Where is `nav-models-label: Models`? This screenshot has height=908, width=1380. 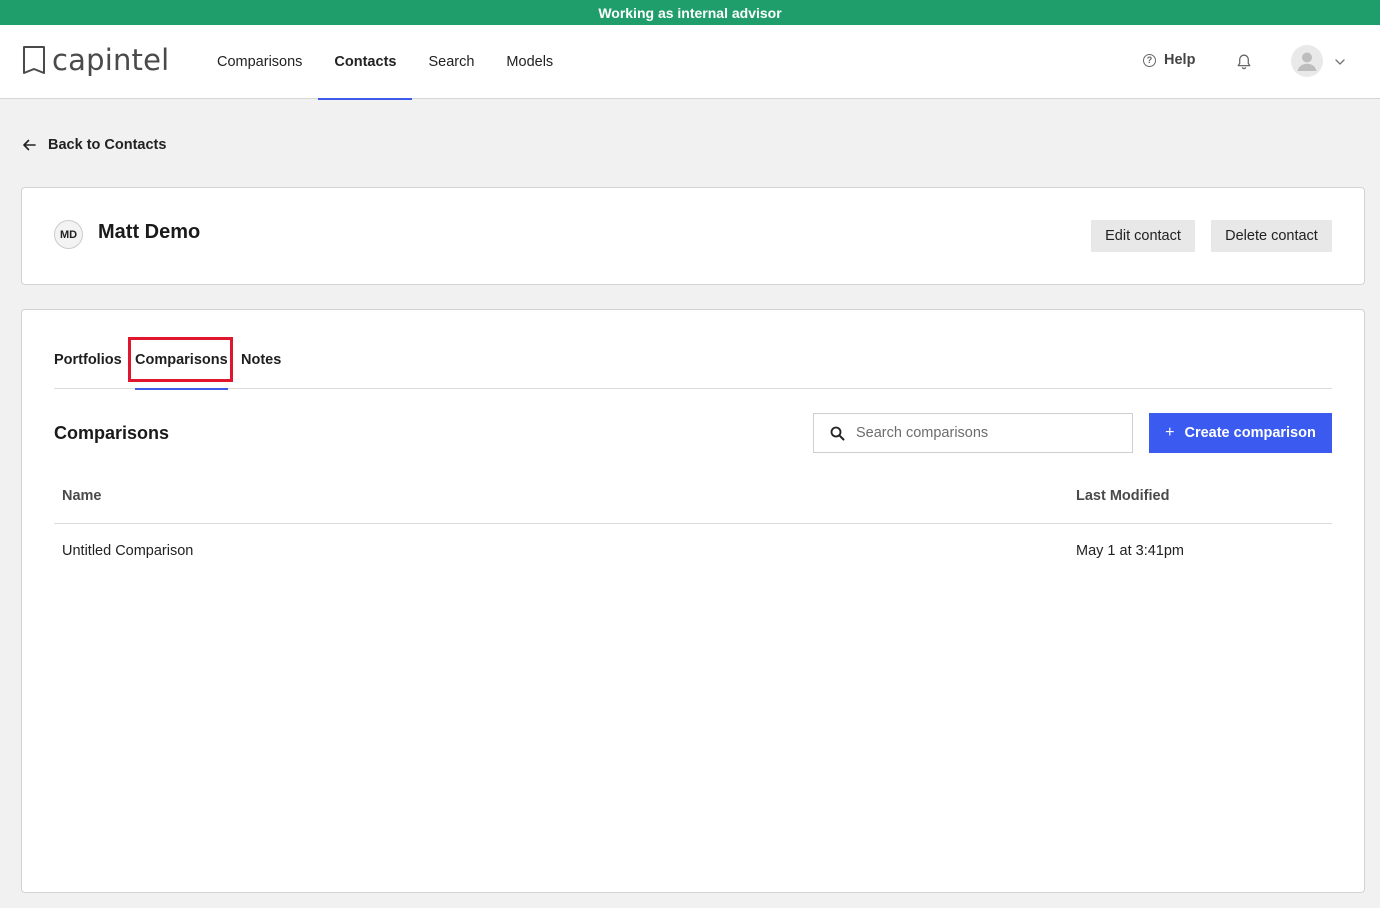
nav-models-label: Models is located at coordinates (530, 62).